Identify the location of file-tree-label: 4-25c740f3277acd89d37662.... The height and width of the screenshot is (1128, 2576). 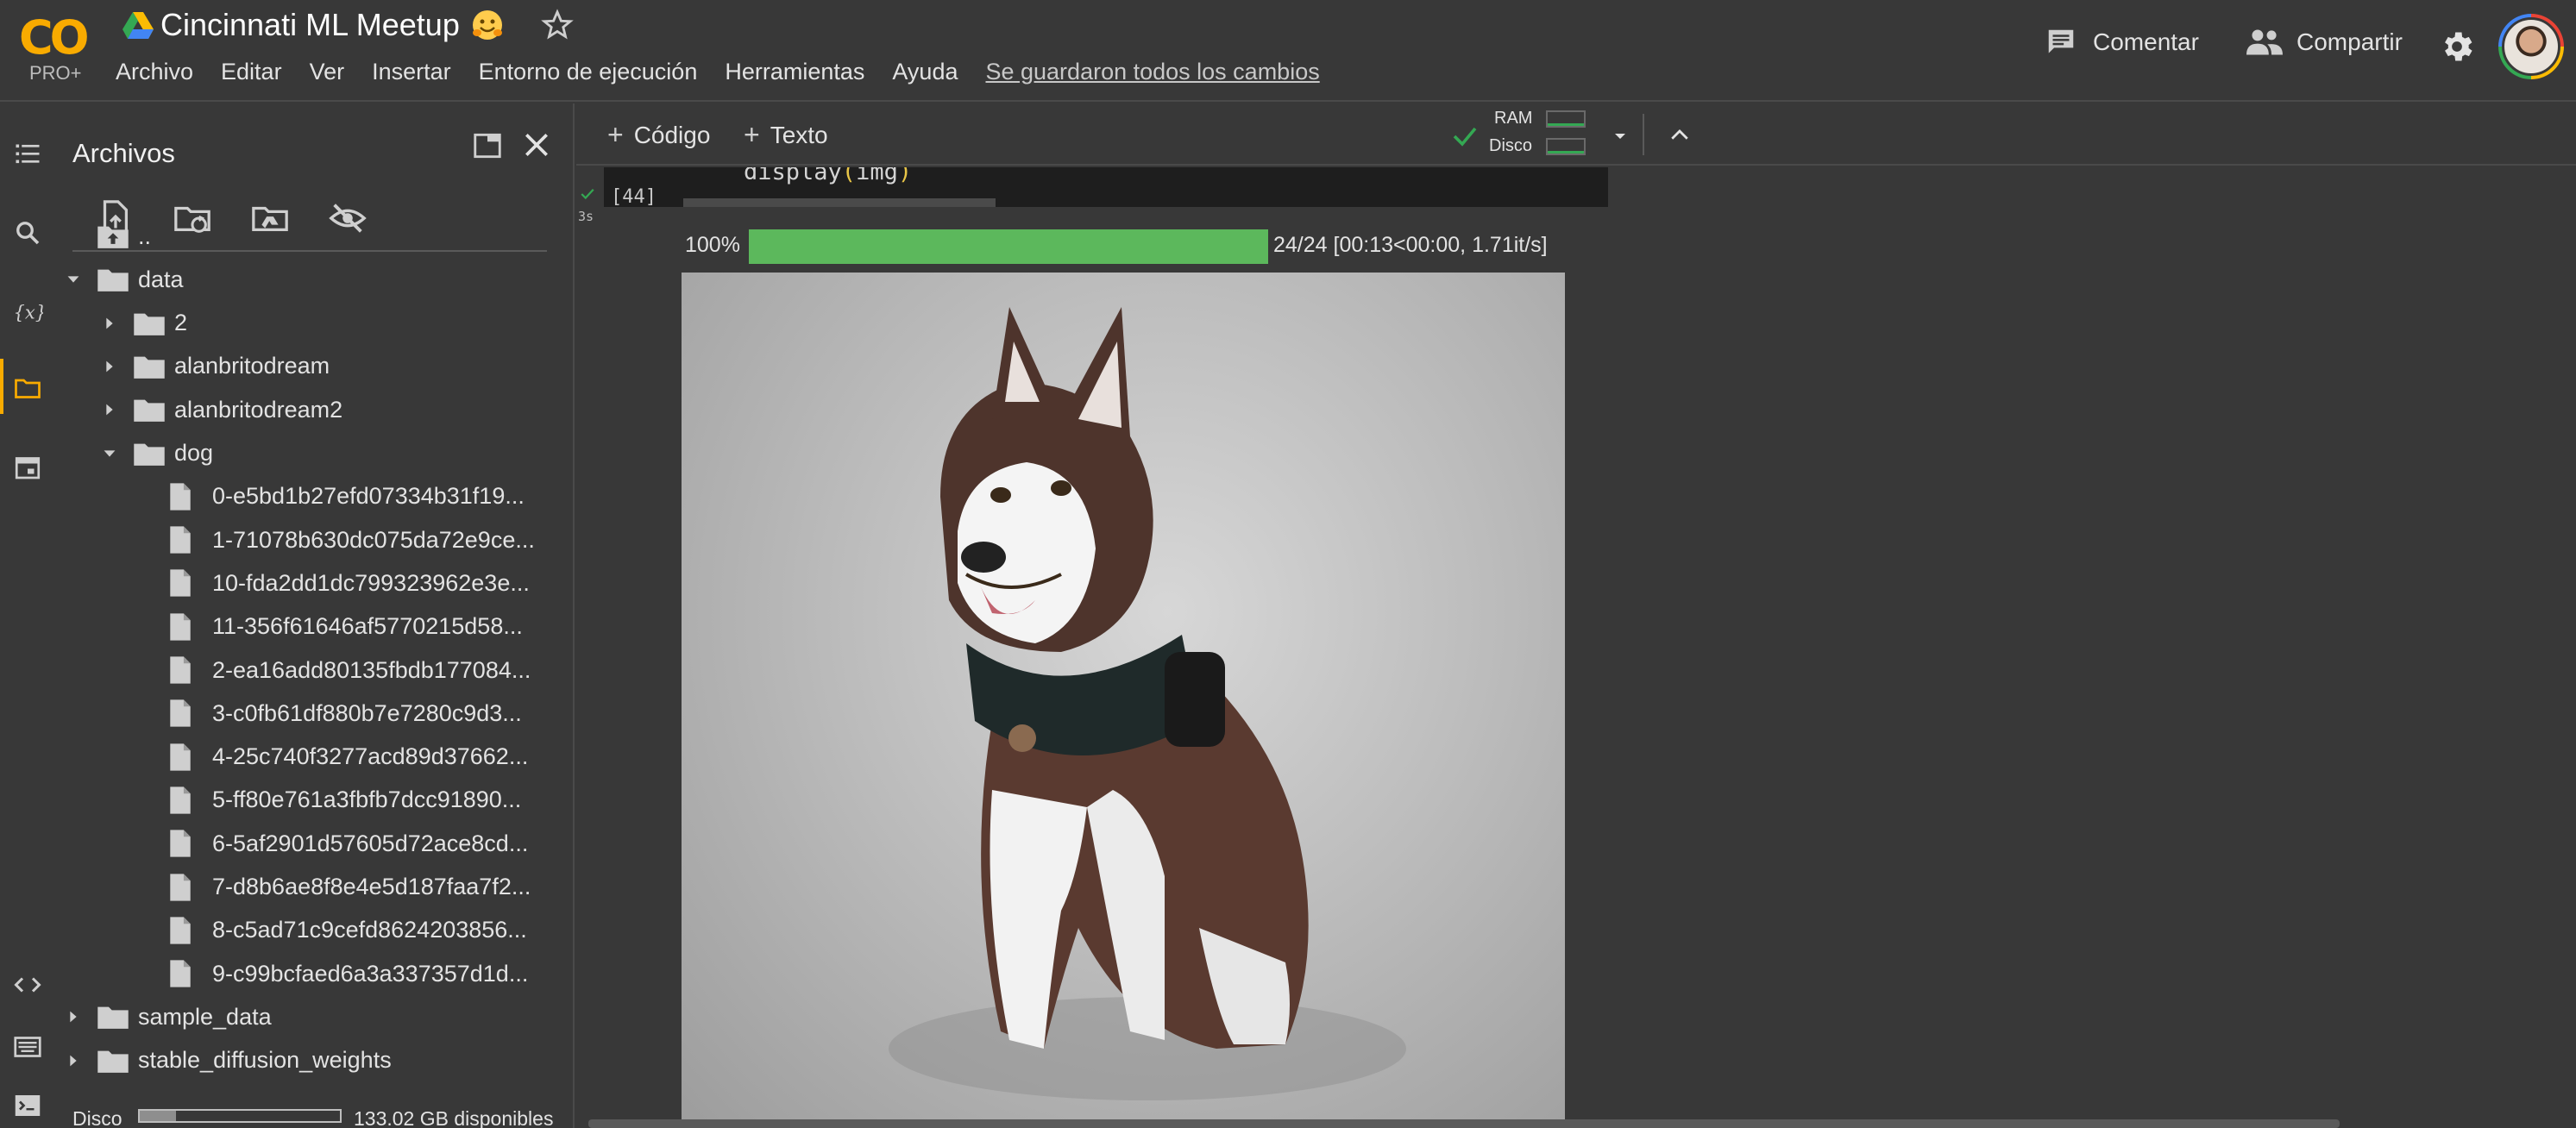
(370, 756).